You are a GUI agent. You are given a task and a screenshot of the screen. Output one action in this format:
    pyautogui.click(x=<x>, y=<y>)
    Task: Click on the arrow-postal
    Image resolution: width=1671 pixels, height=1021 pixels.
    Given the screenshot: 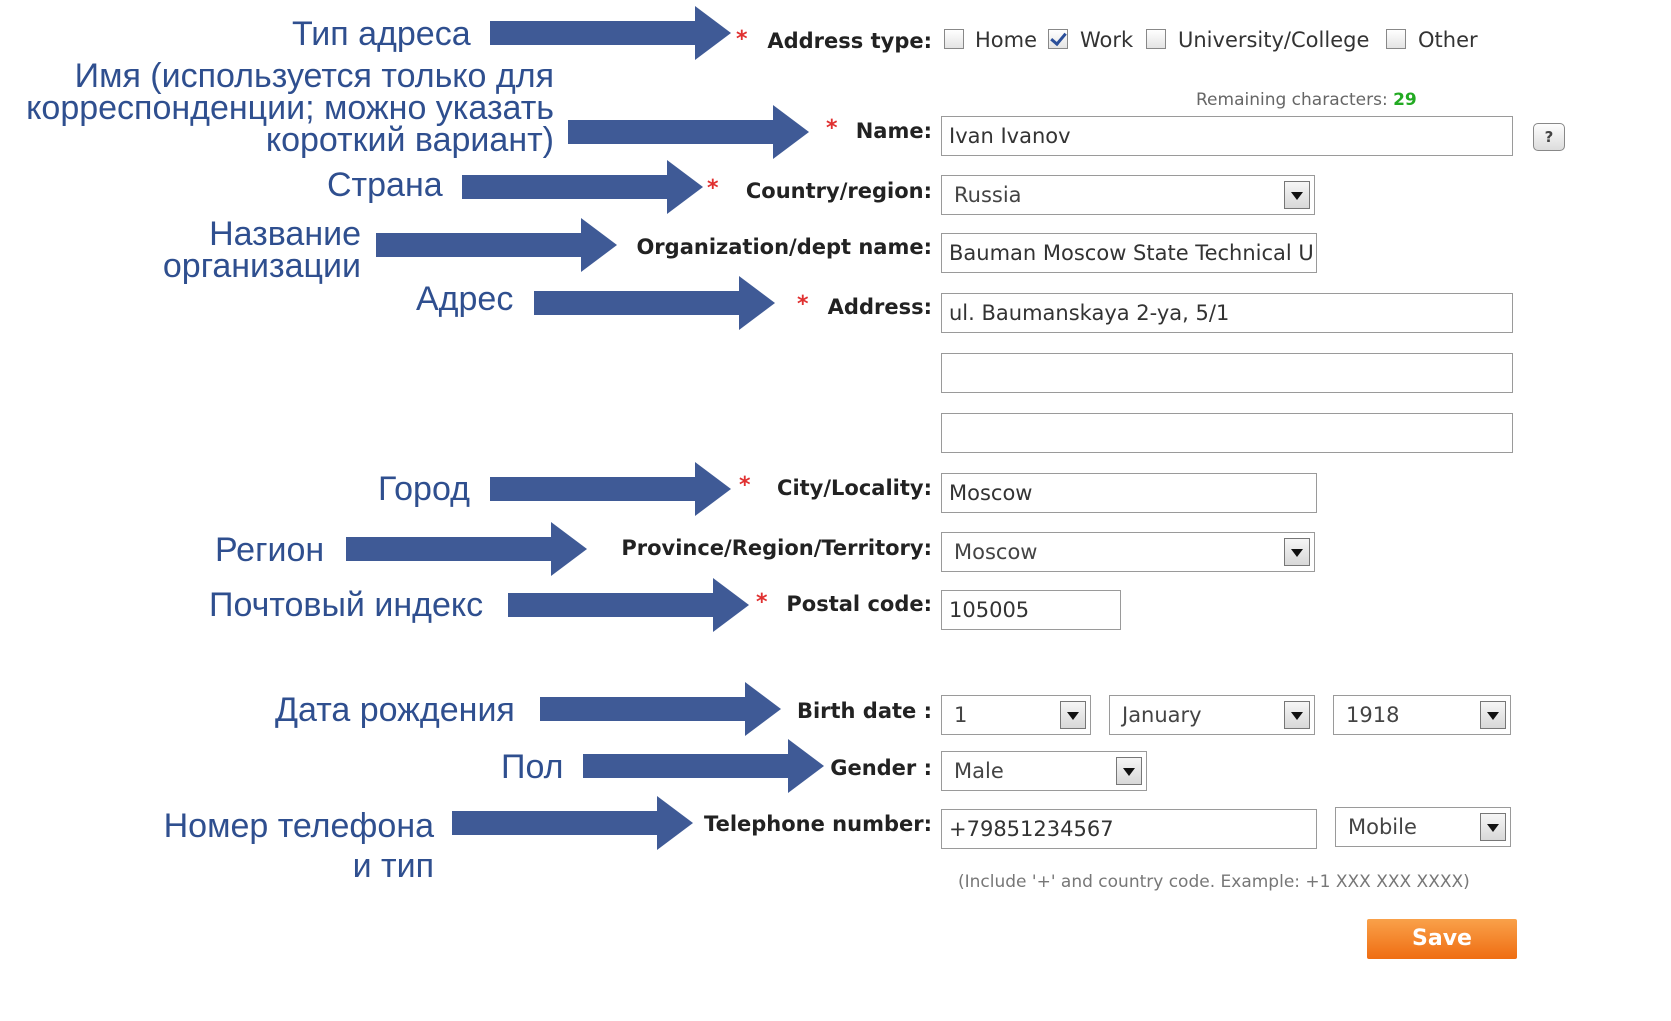 What is the action you would take?
    pyautogui.click(x=628, y=605)
    